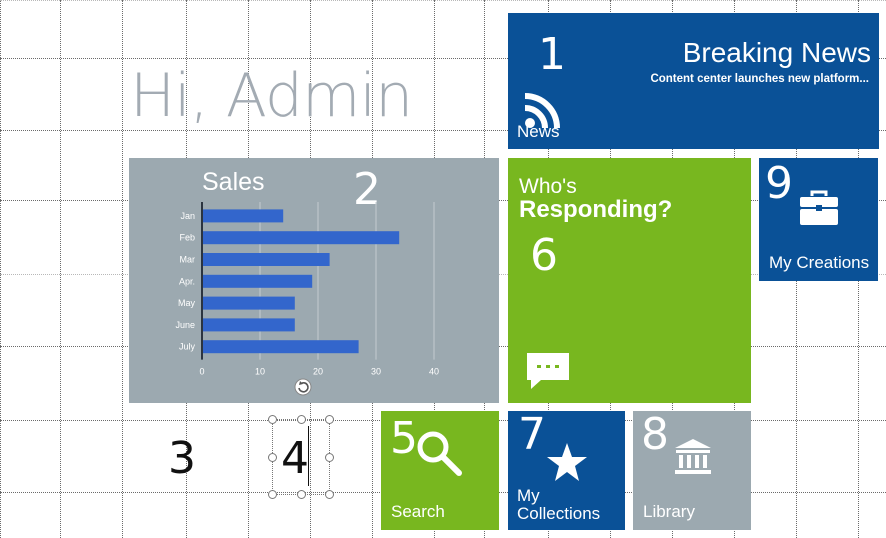 This screenshot has width=886, height=538. What do you see at coordinates (559, 504) in the screenshot?
I see `my-collections-label: My Collections` at bounding box center [559, 504].